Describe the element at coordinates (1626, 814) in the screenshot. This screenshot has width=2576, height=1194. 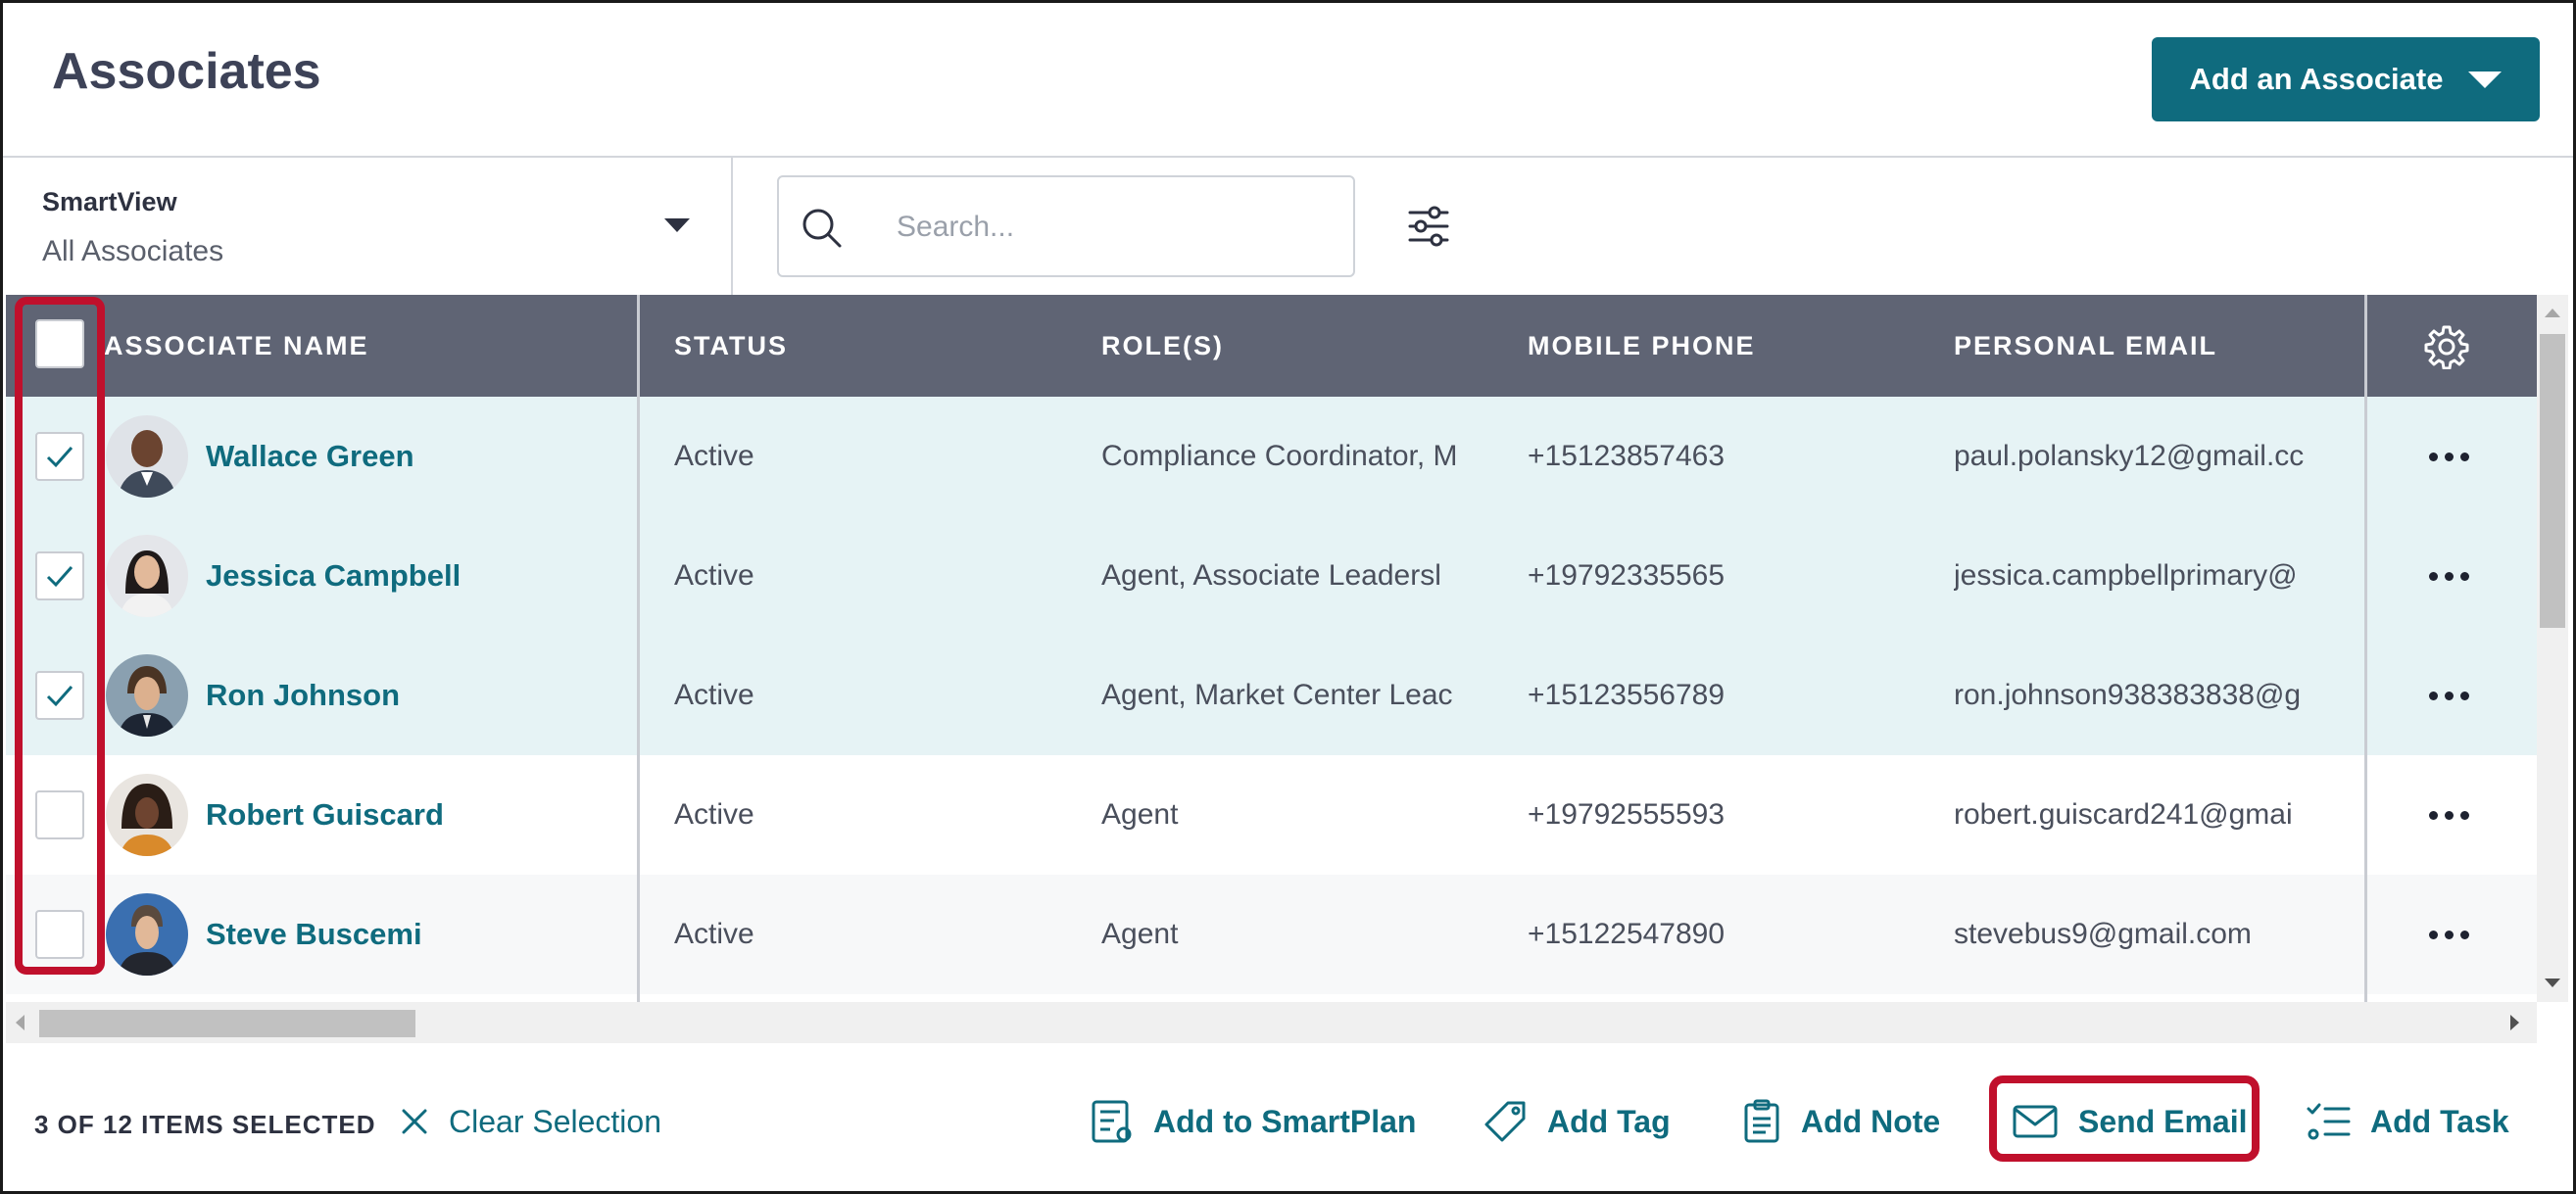
I see `phone-cell: +19792555593` at that location.